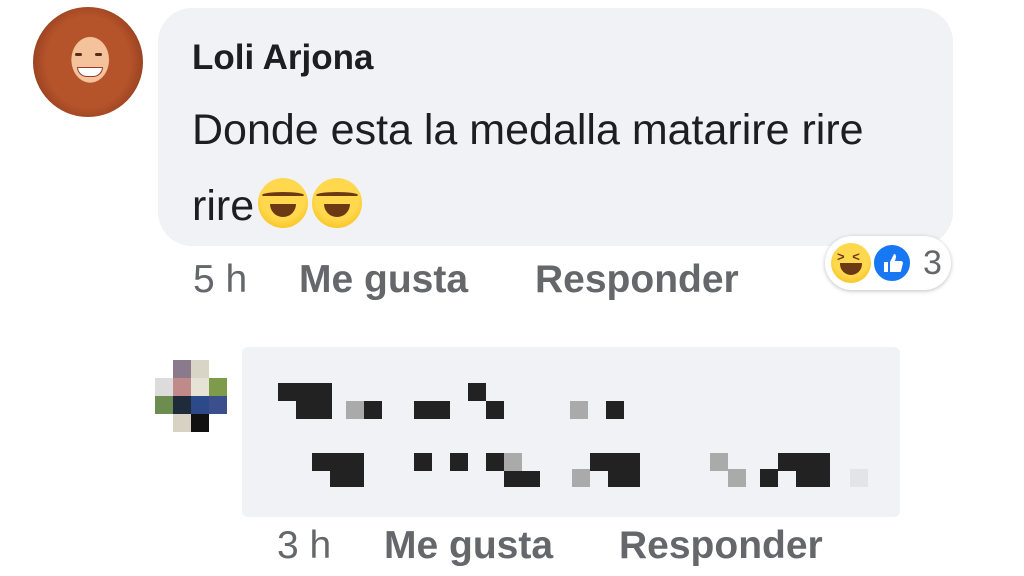  Describe the element at coordinates (282, 58) in the screenshot. I see `comment-author: Loli Arjona` at that location.